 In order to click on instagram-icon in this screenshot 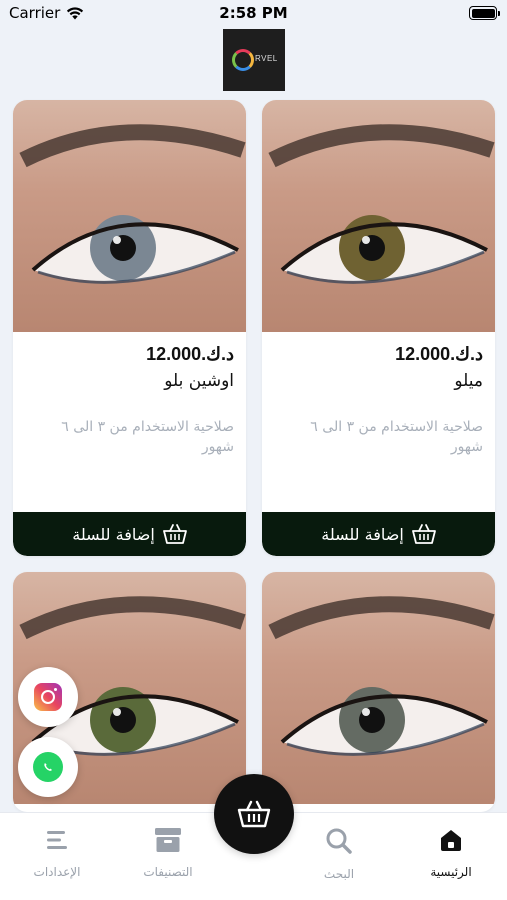, I will do `click(48, 697)`.